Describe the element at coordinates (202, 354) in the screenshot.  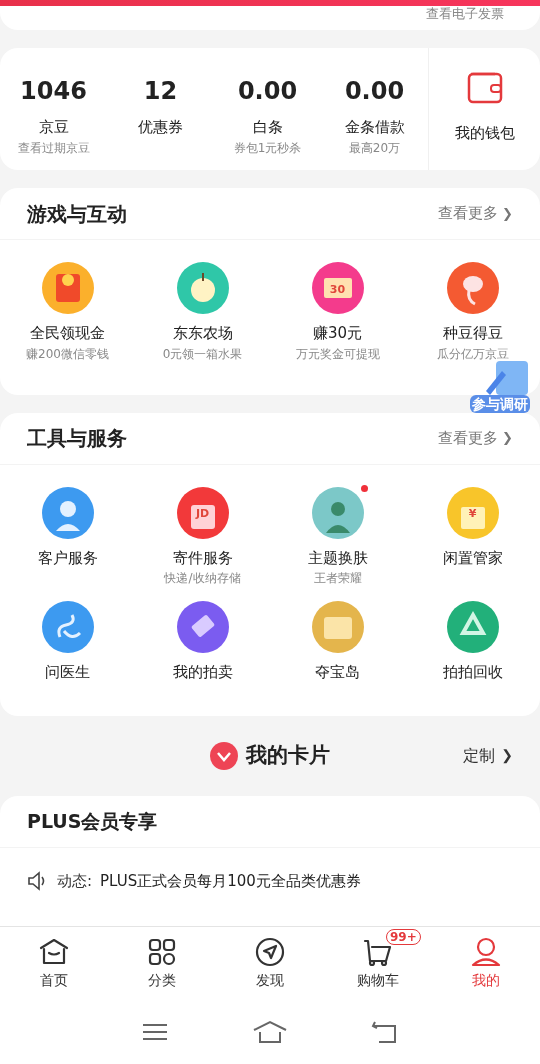
I see `item-subtitle: 0元领一箱水果` at that location.